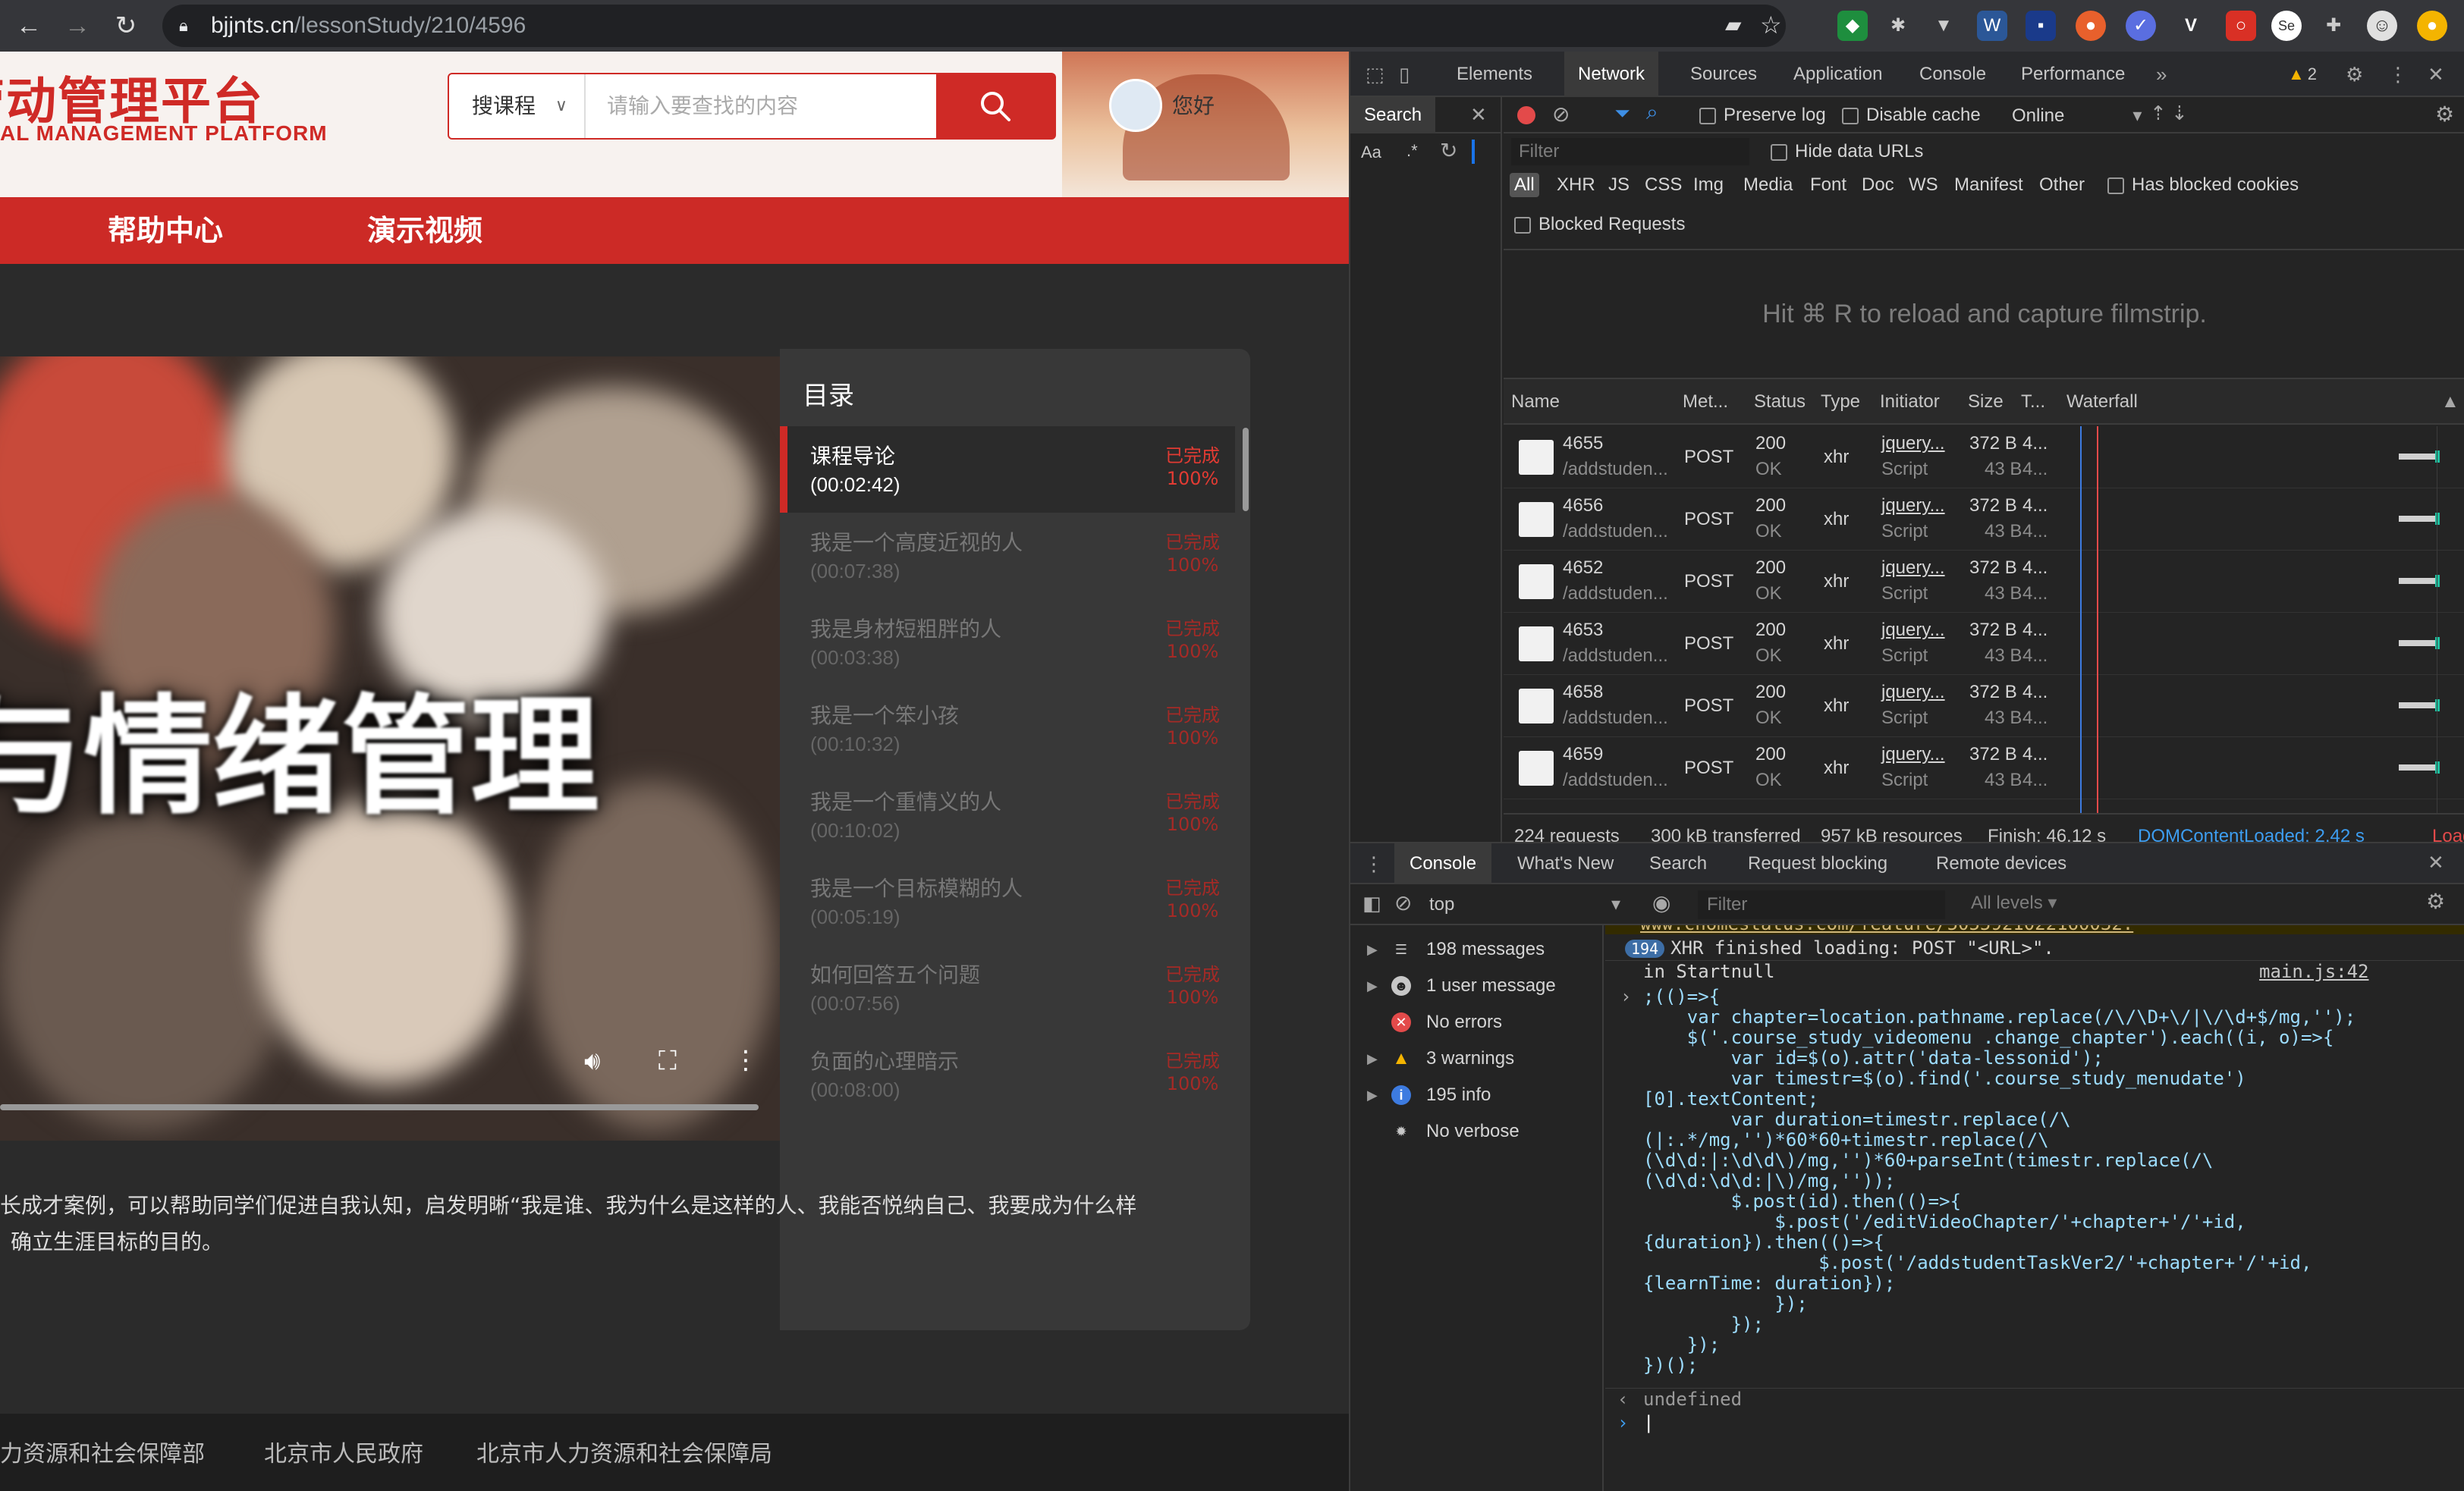 This screenshot has width=2464, height=1491. I want to click on type-filter-manifest: Manifest, so click(1988, 185).